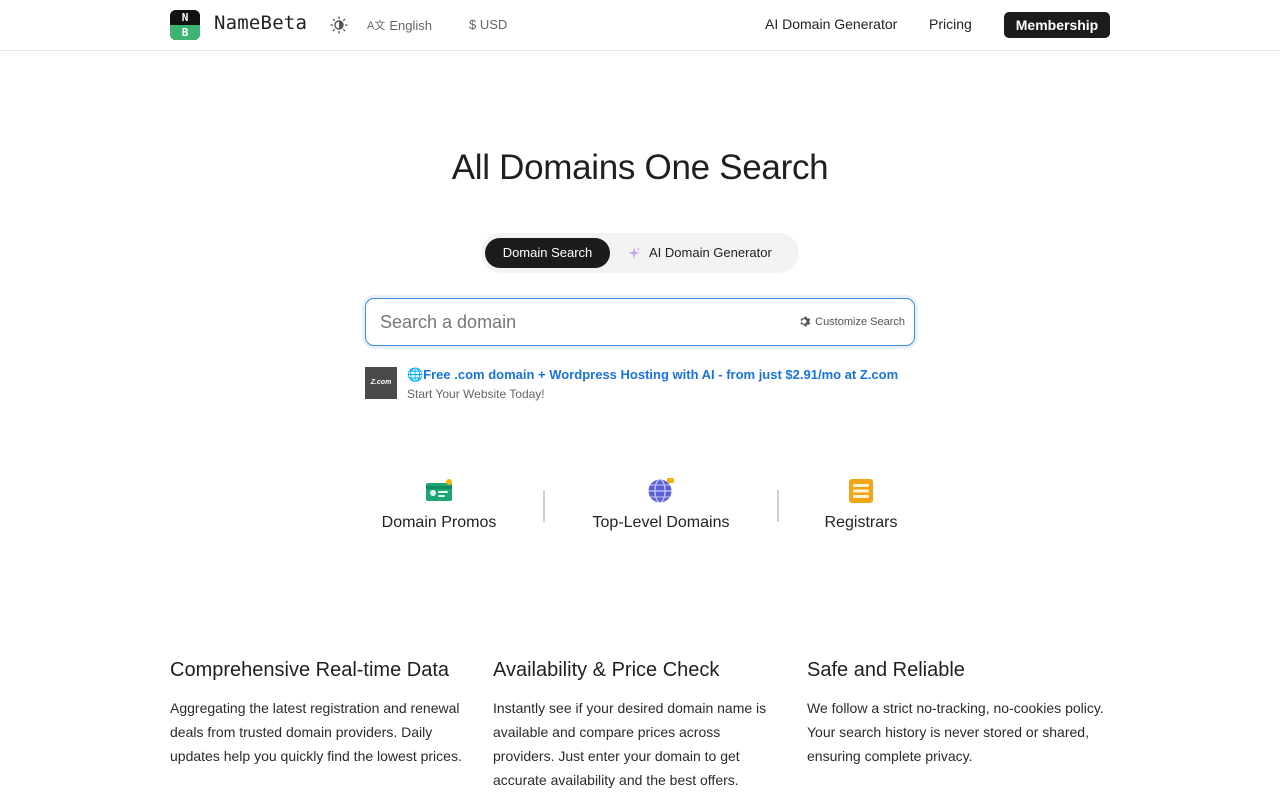 Image resolution: width=1280 pixels, height=800 pixels. I want to click on language-selector: A文 English, so click(399, 25).